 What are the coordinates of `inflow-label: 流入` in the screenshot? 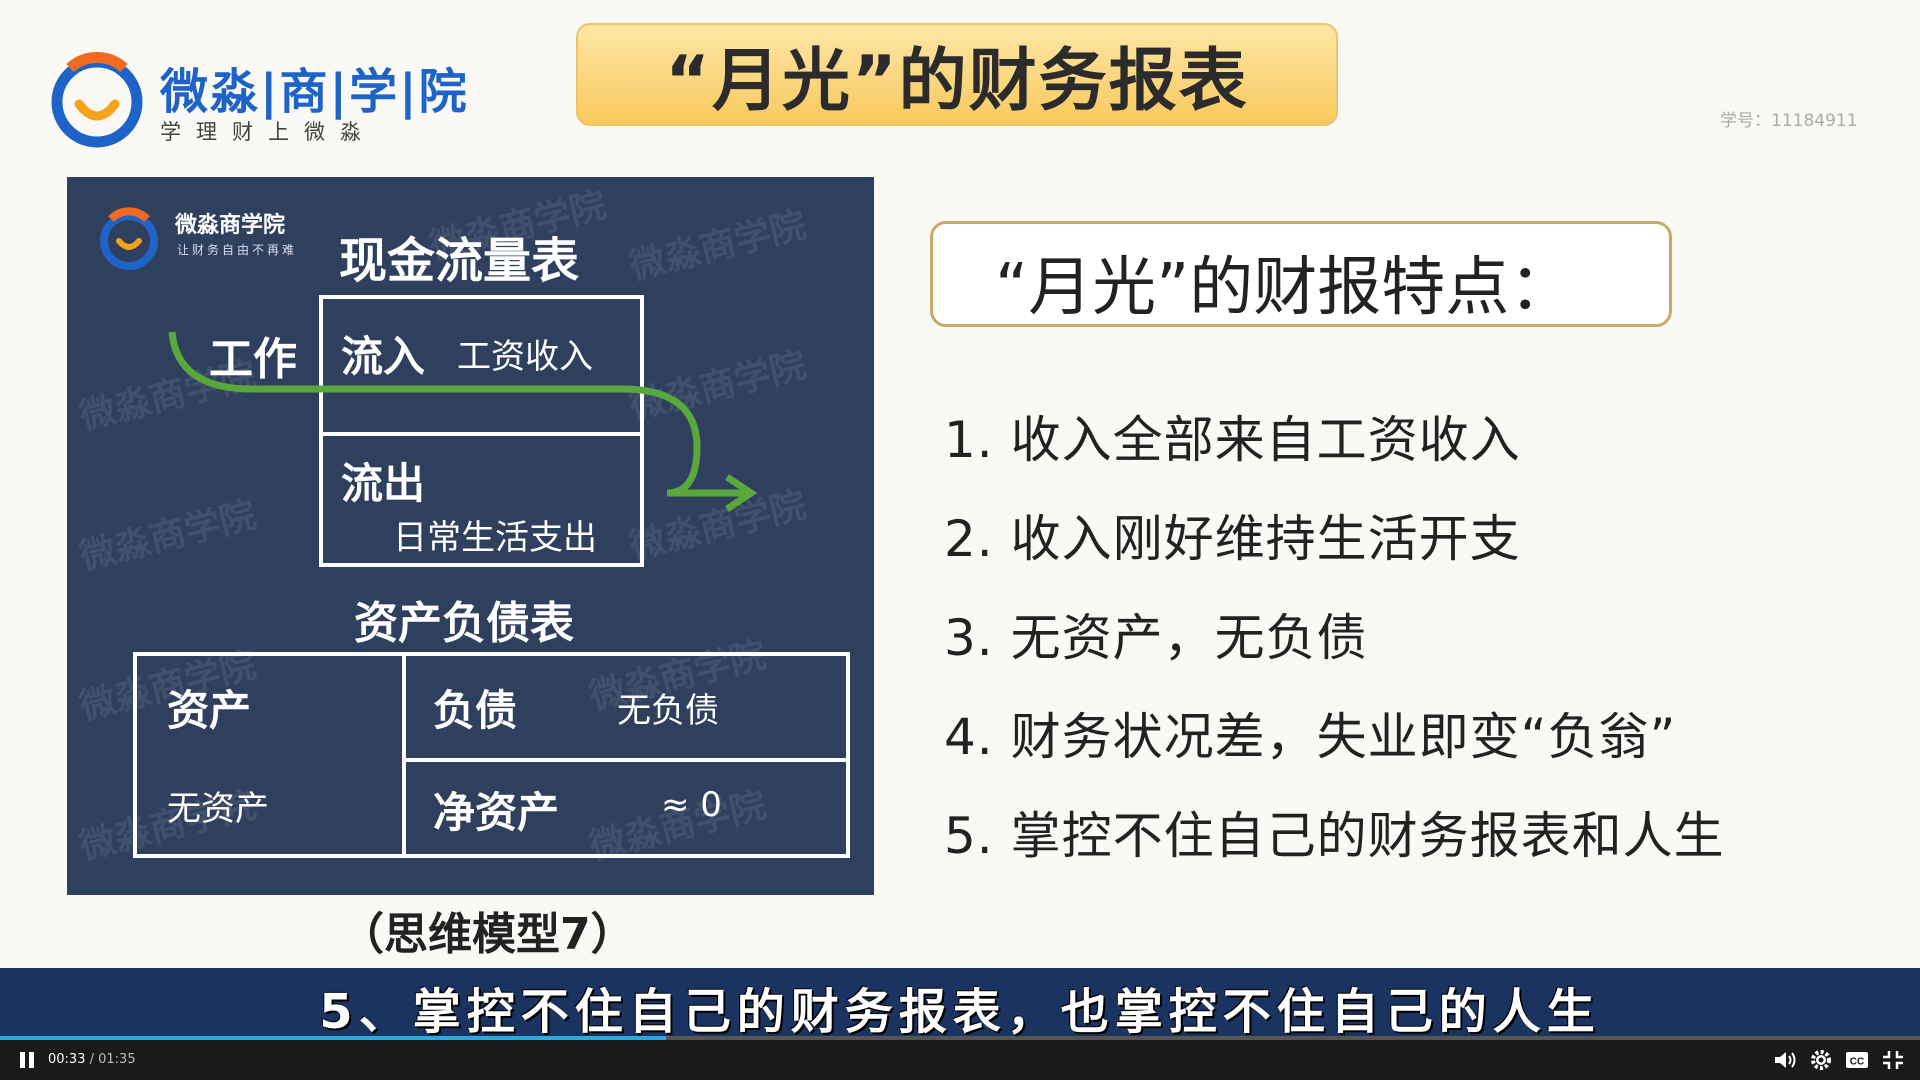 It's located at (383, 356).